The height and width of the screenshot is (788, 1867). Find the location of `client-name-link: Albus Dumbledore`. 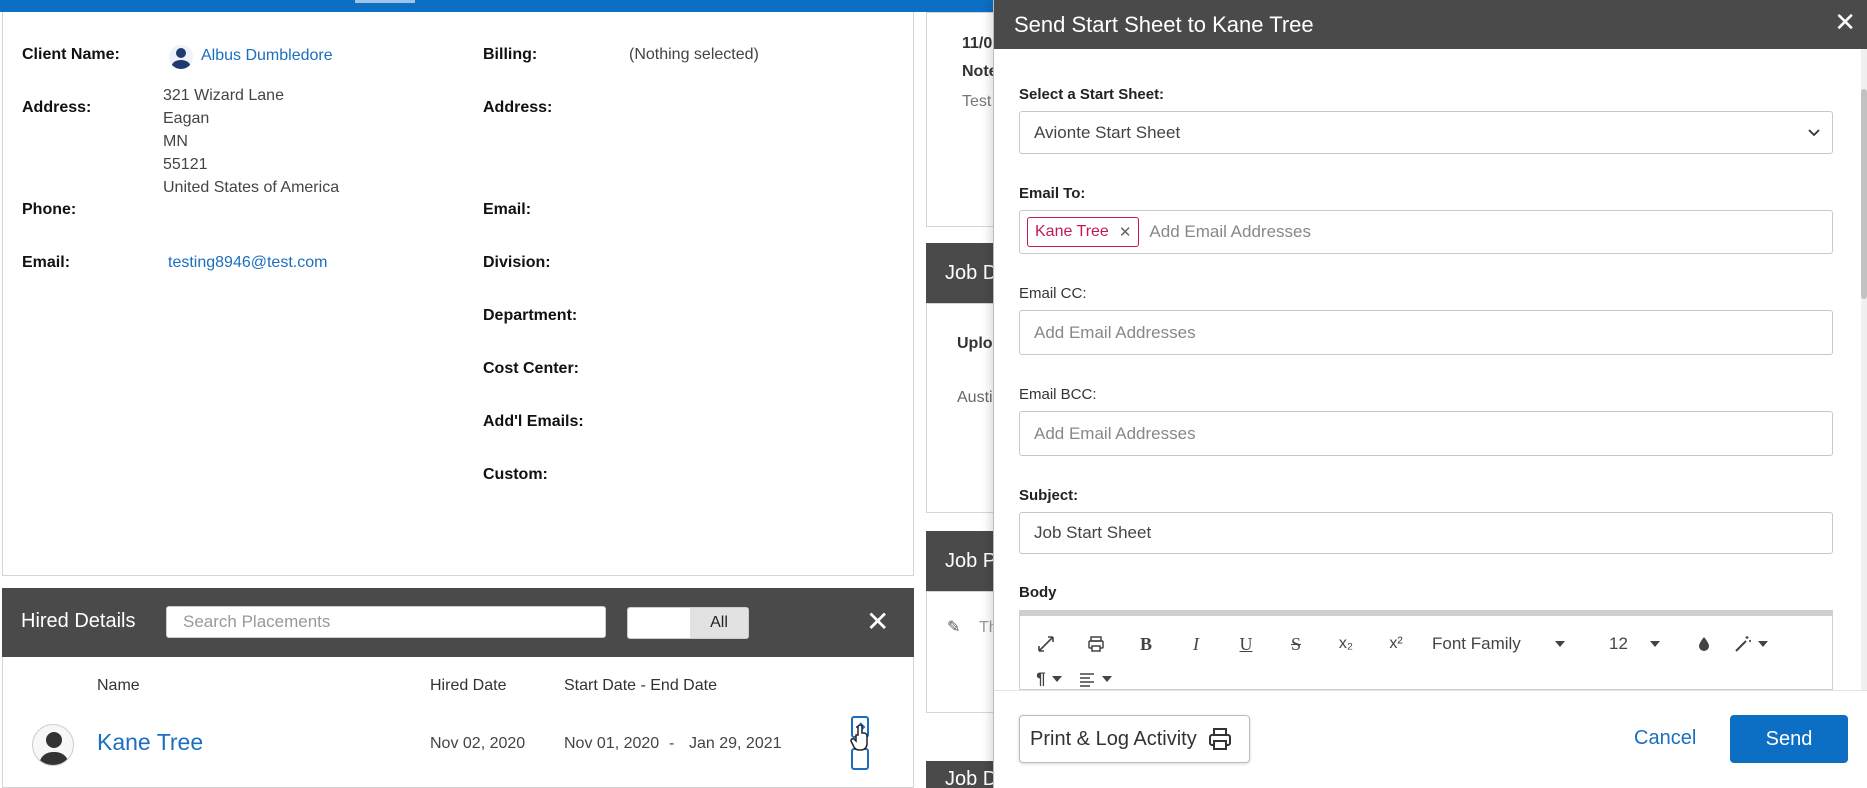

client-name-link: Albus Dumbledore is located at coordinates (267, 56).